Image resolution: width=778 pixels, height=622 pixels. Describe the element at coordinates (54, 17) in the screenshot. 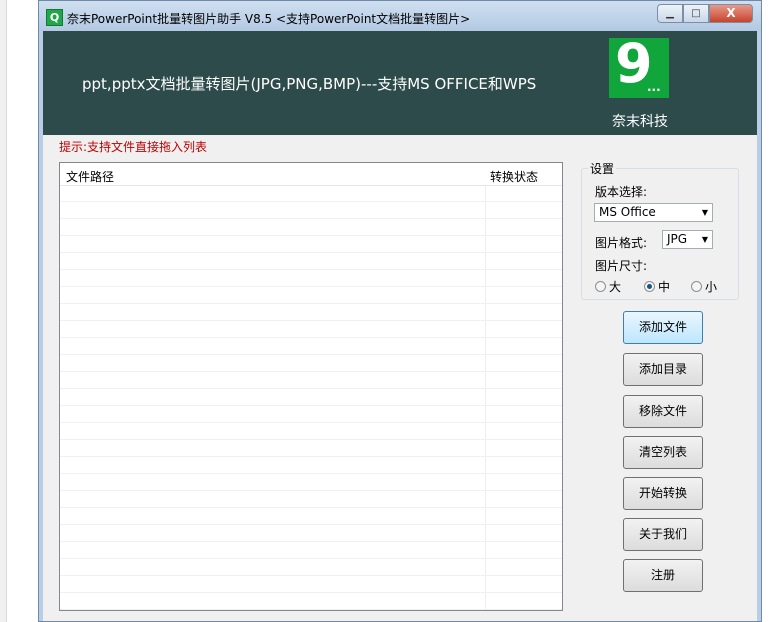

I see `app-icon: Q` at that location.